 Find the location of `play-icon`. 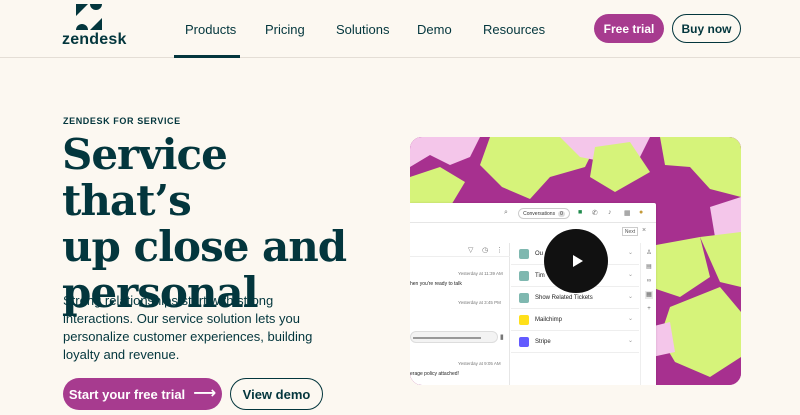

play-icon is located at coordinates (577, 261).